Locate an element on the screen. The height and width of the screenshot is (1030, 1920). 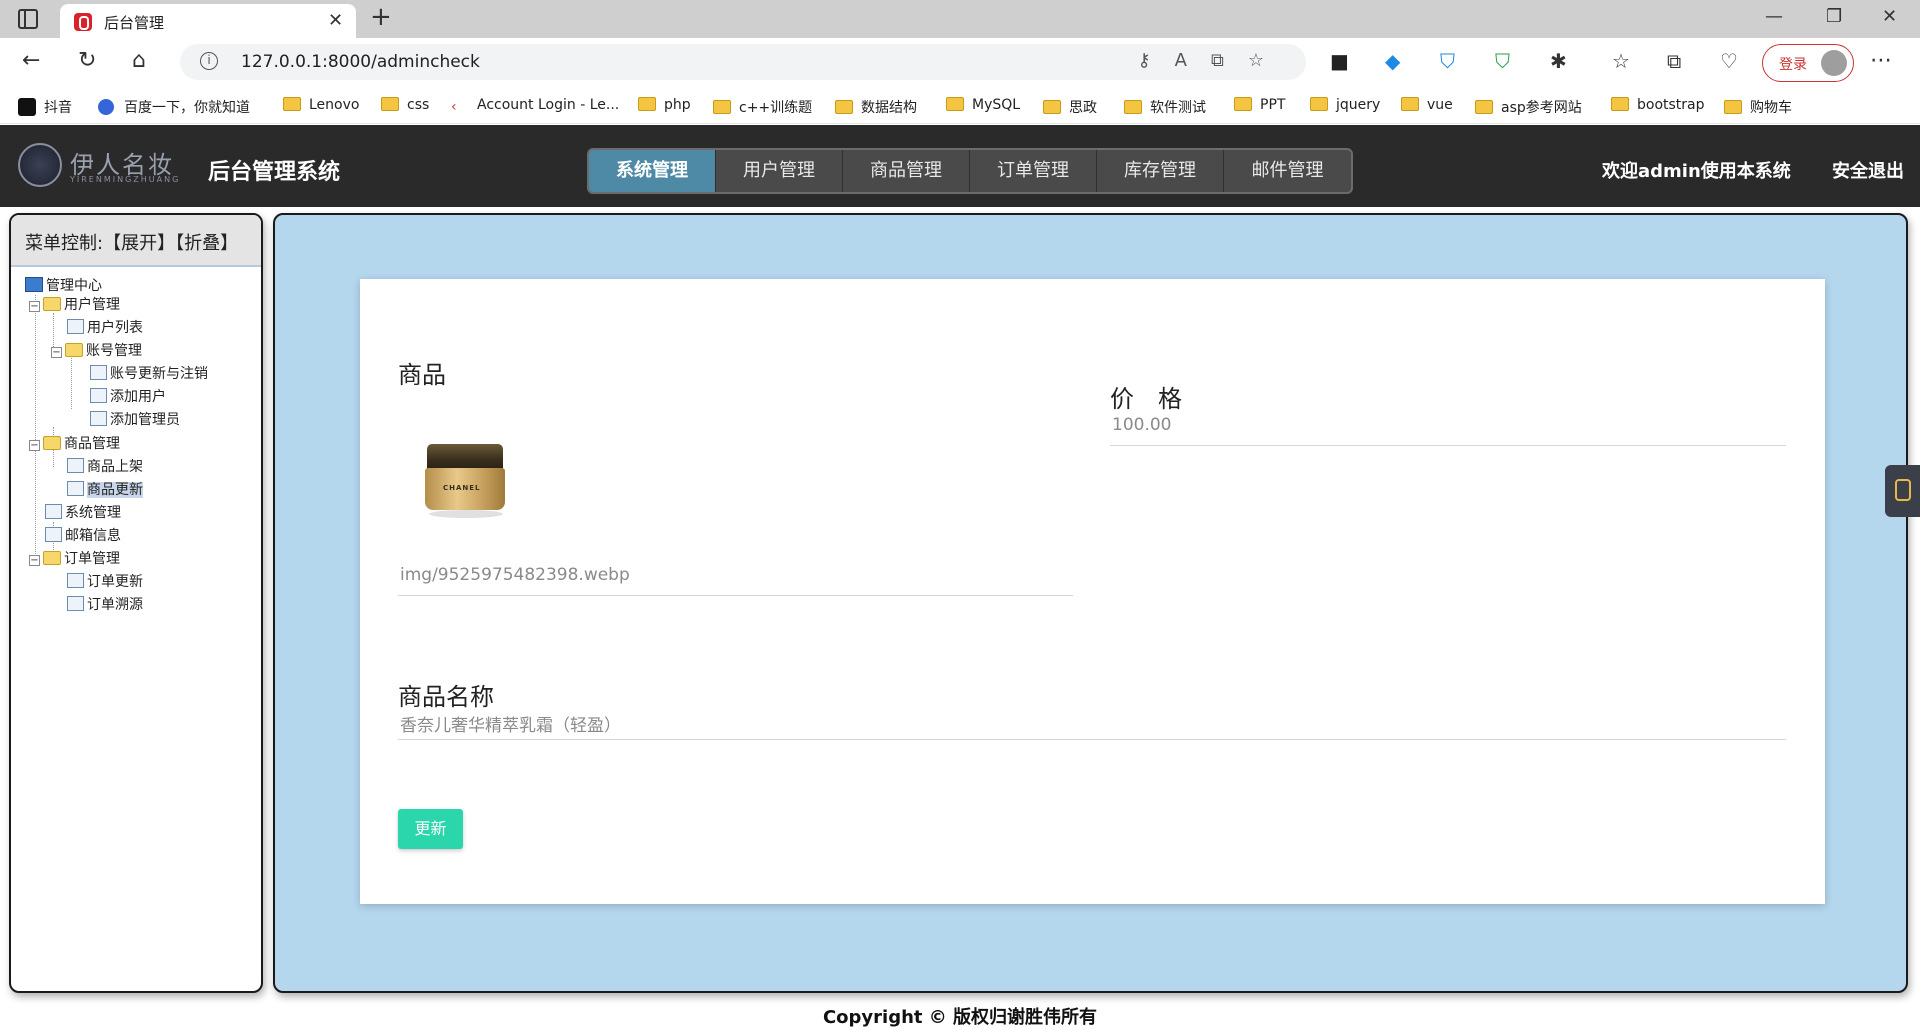
sidebar-toggle-handle is located at coordinates (1902, 491).